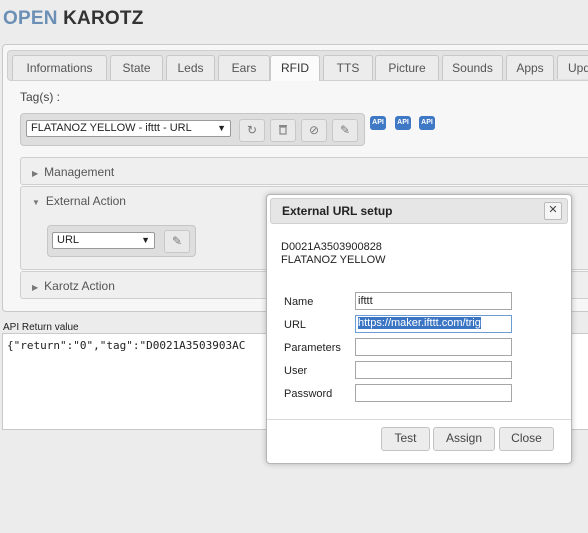 The height and width of the screenshot is (533, 588). Describe the element at coordinates (111, 128) in the screenshot. I see `tag-select-value: FLATANOZ YELLOW - ifttt - URL` at that location.